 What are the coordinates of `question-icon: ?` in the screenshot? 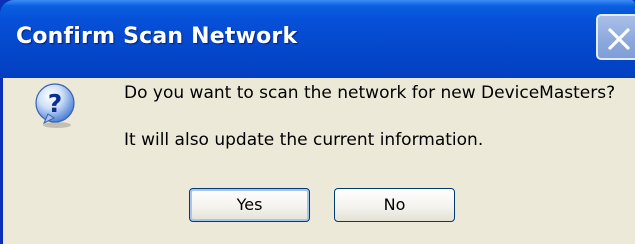 It's located at (55, 105).